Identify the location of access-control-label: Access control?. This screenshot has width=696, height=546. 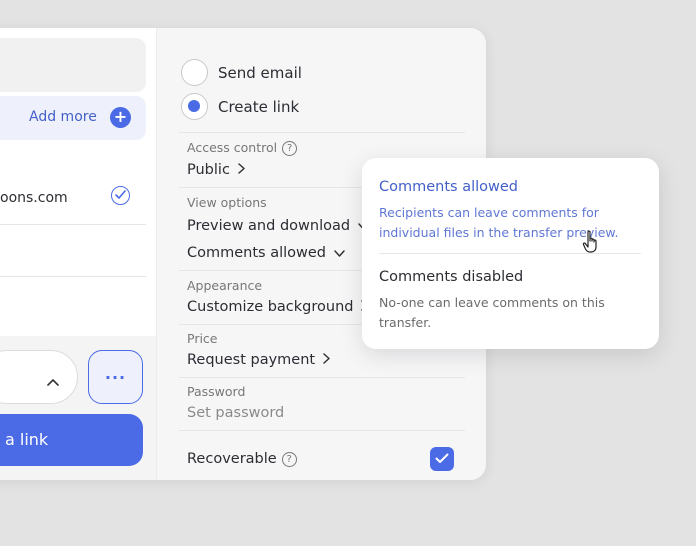
(242, 148).